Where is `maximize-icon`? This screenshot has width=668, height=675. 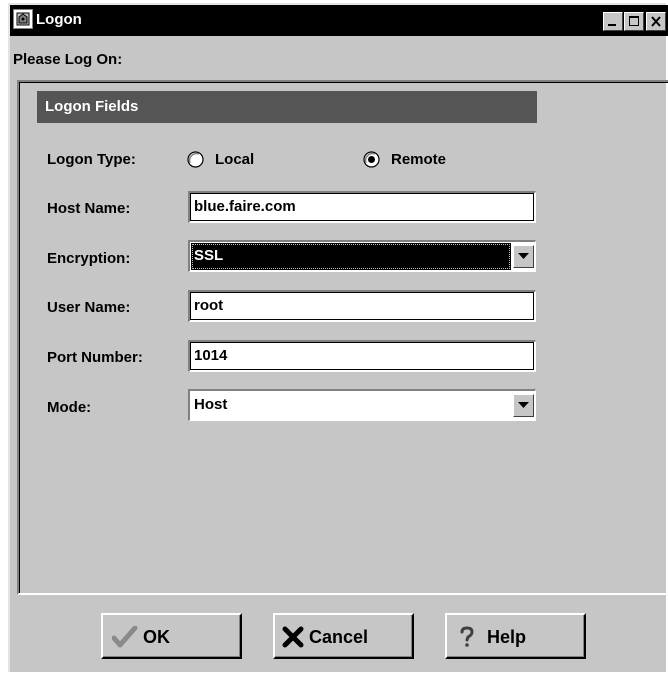
maximize-icon is located at coordinates (634, 21).